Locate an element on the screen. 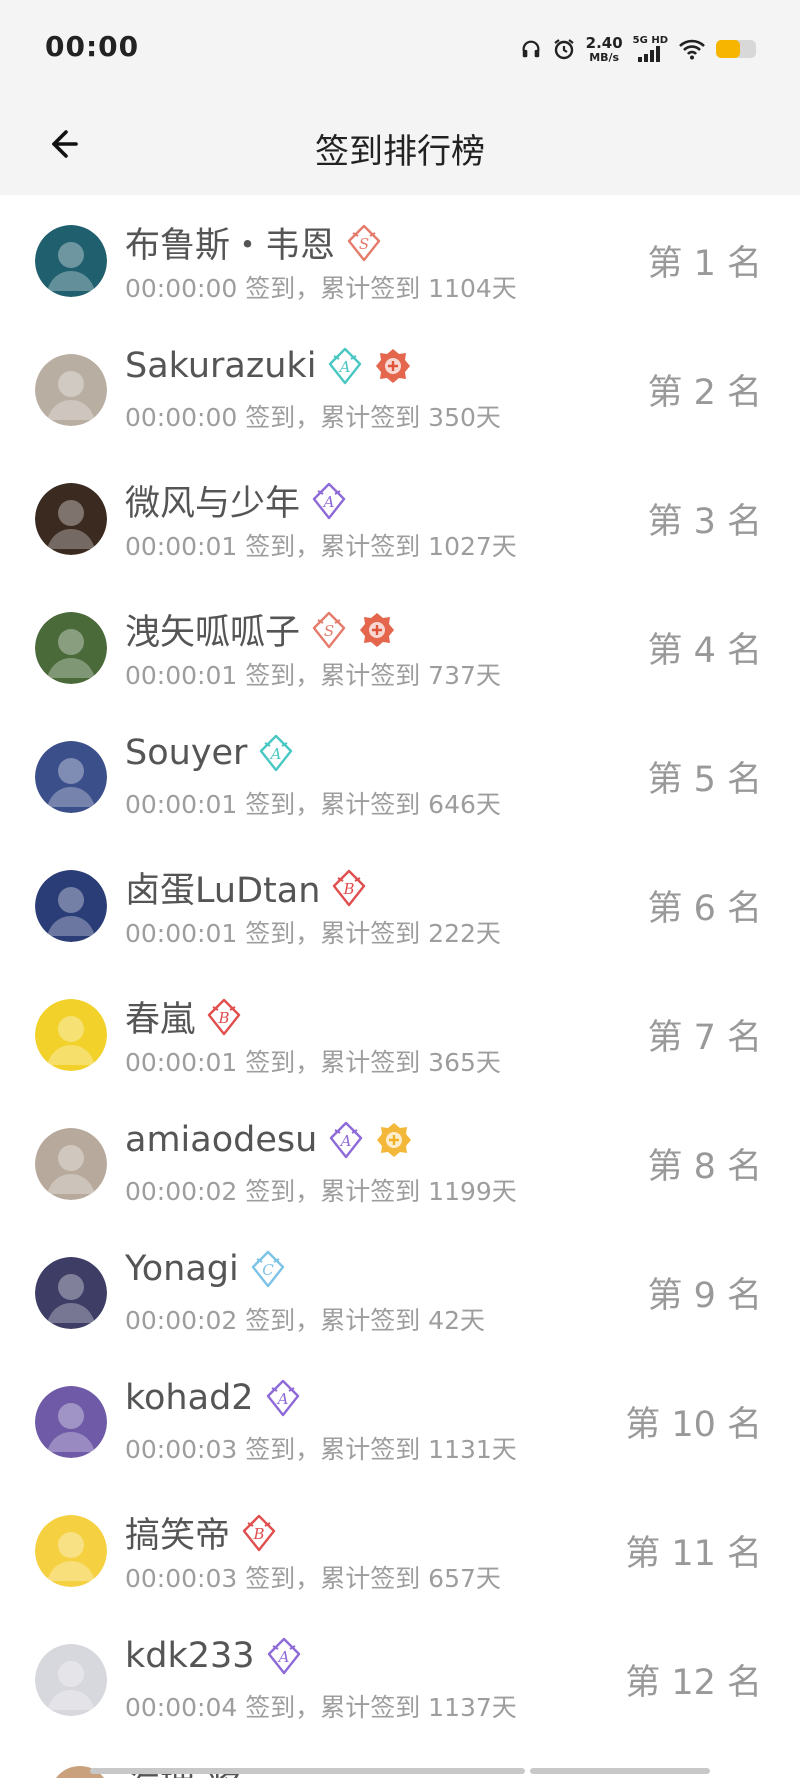 The width and height of the screenshot is (800, 1778). user-name-line: Souyer A is located at coordinates (210, 753).